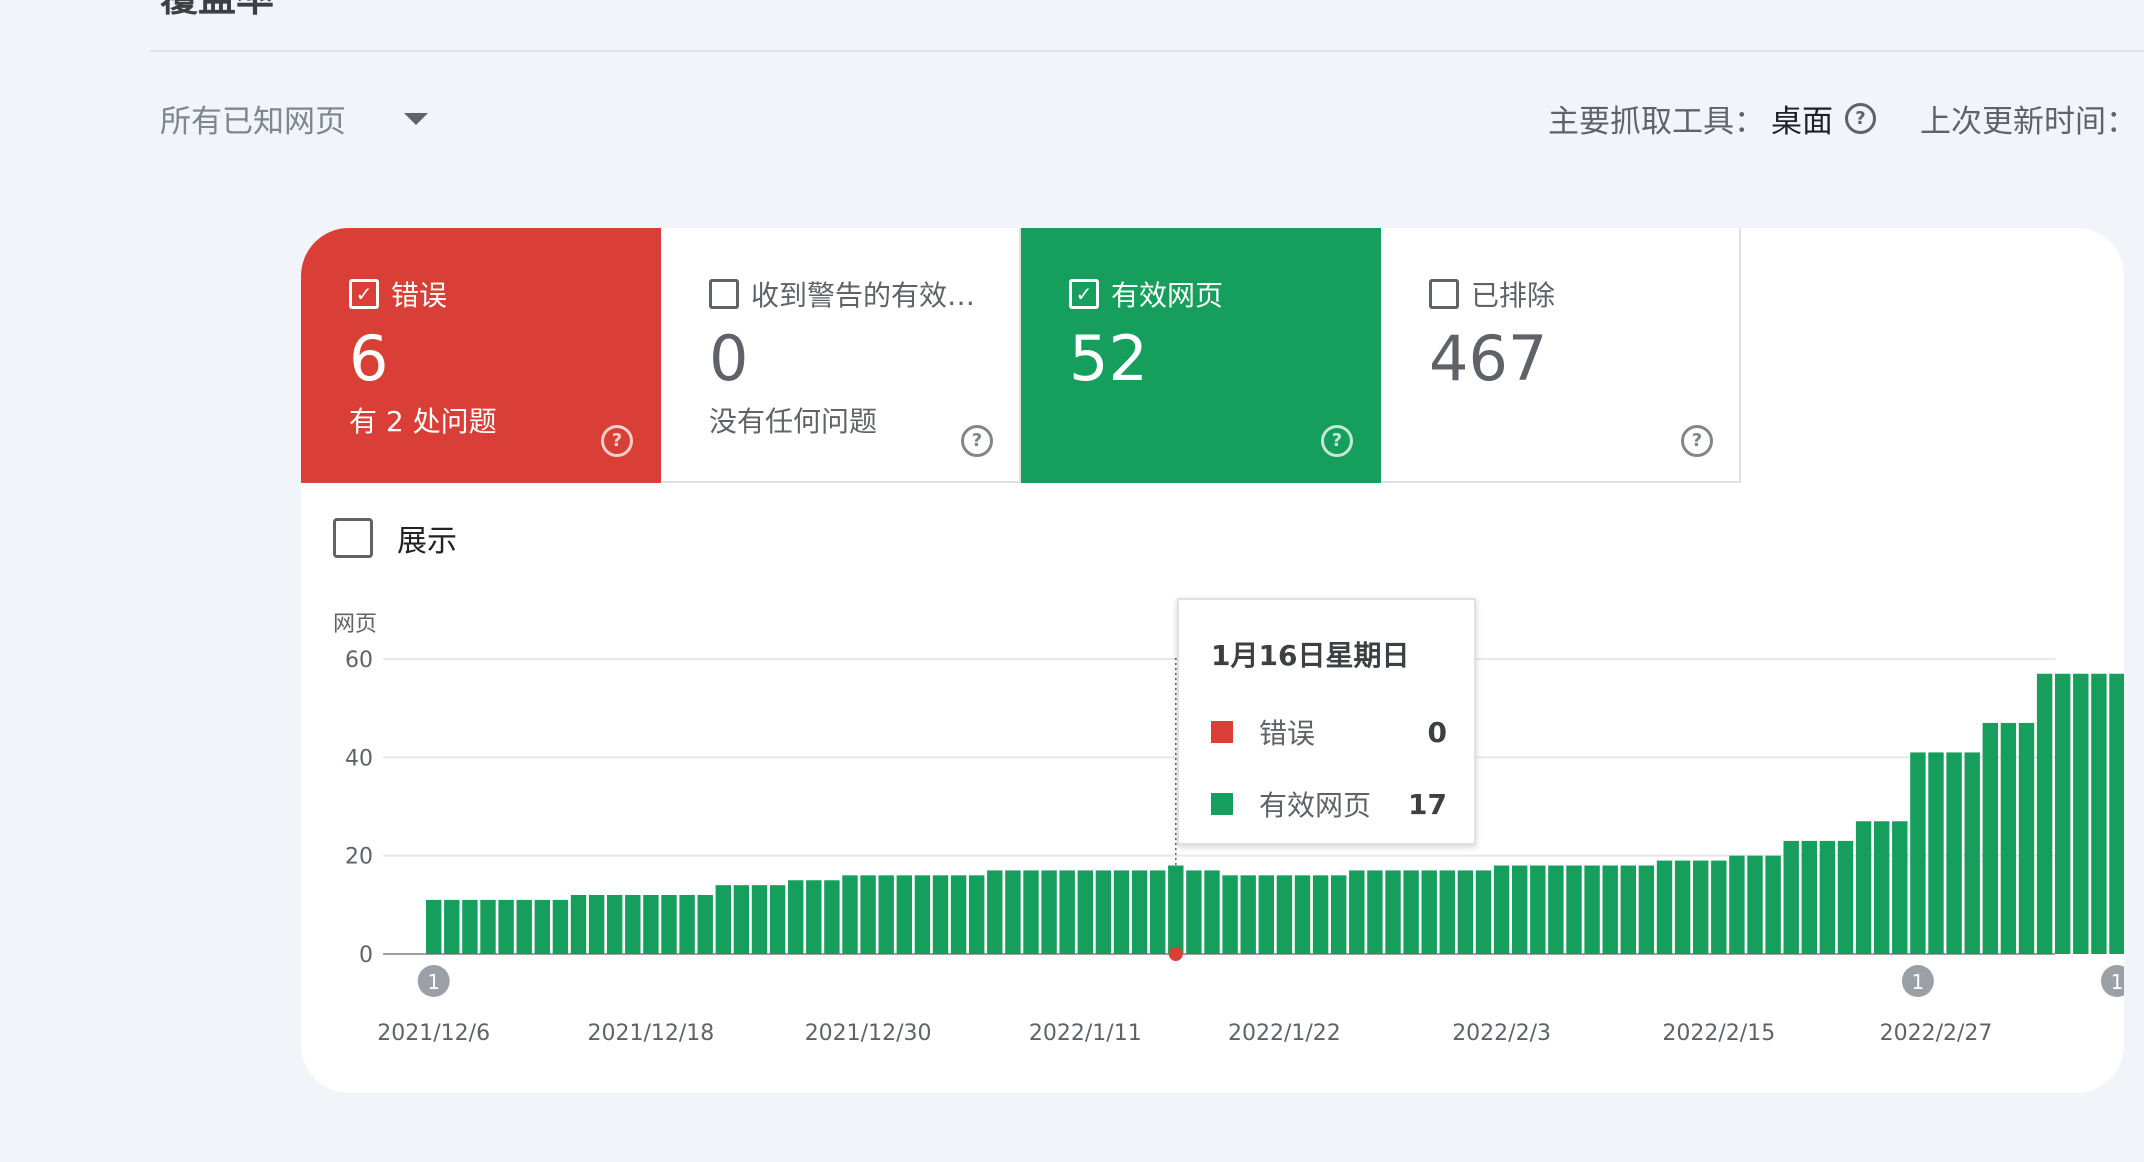 The width and height of the screenshot is (2144, 1162). What do you see at coordinates (1860, 118) in the screenshot?
I see `help-icon: ?` at bounding box center [1860, 118].